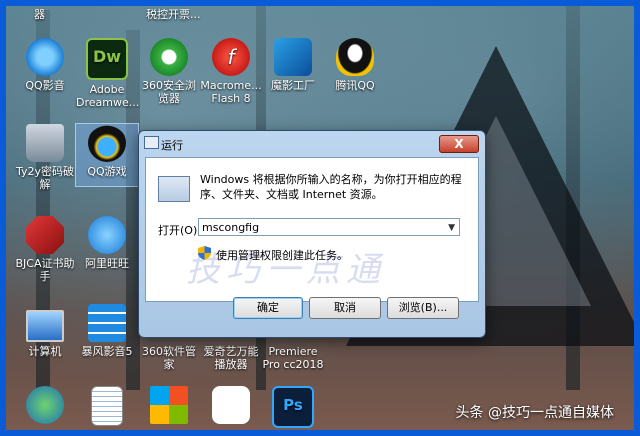 Image resolution: width=640 pixels, height=436 pixels. Describe the element at coordinates (45, 326) in the screenshot. I see `computer-icon` at that location.